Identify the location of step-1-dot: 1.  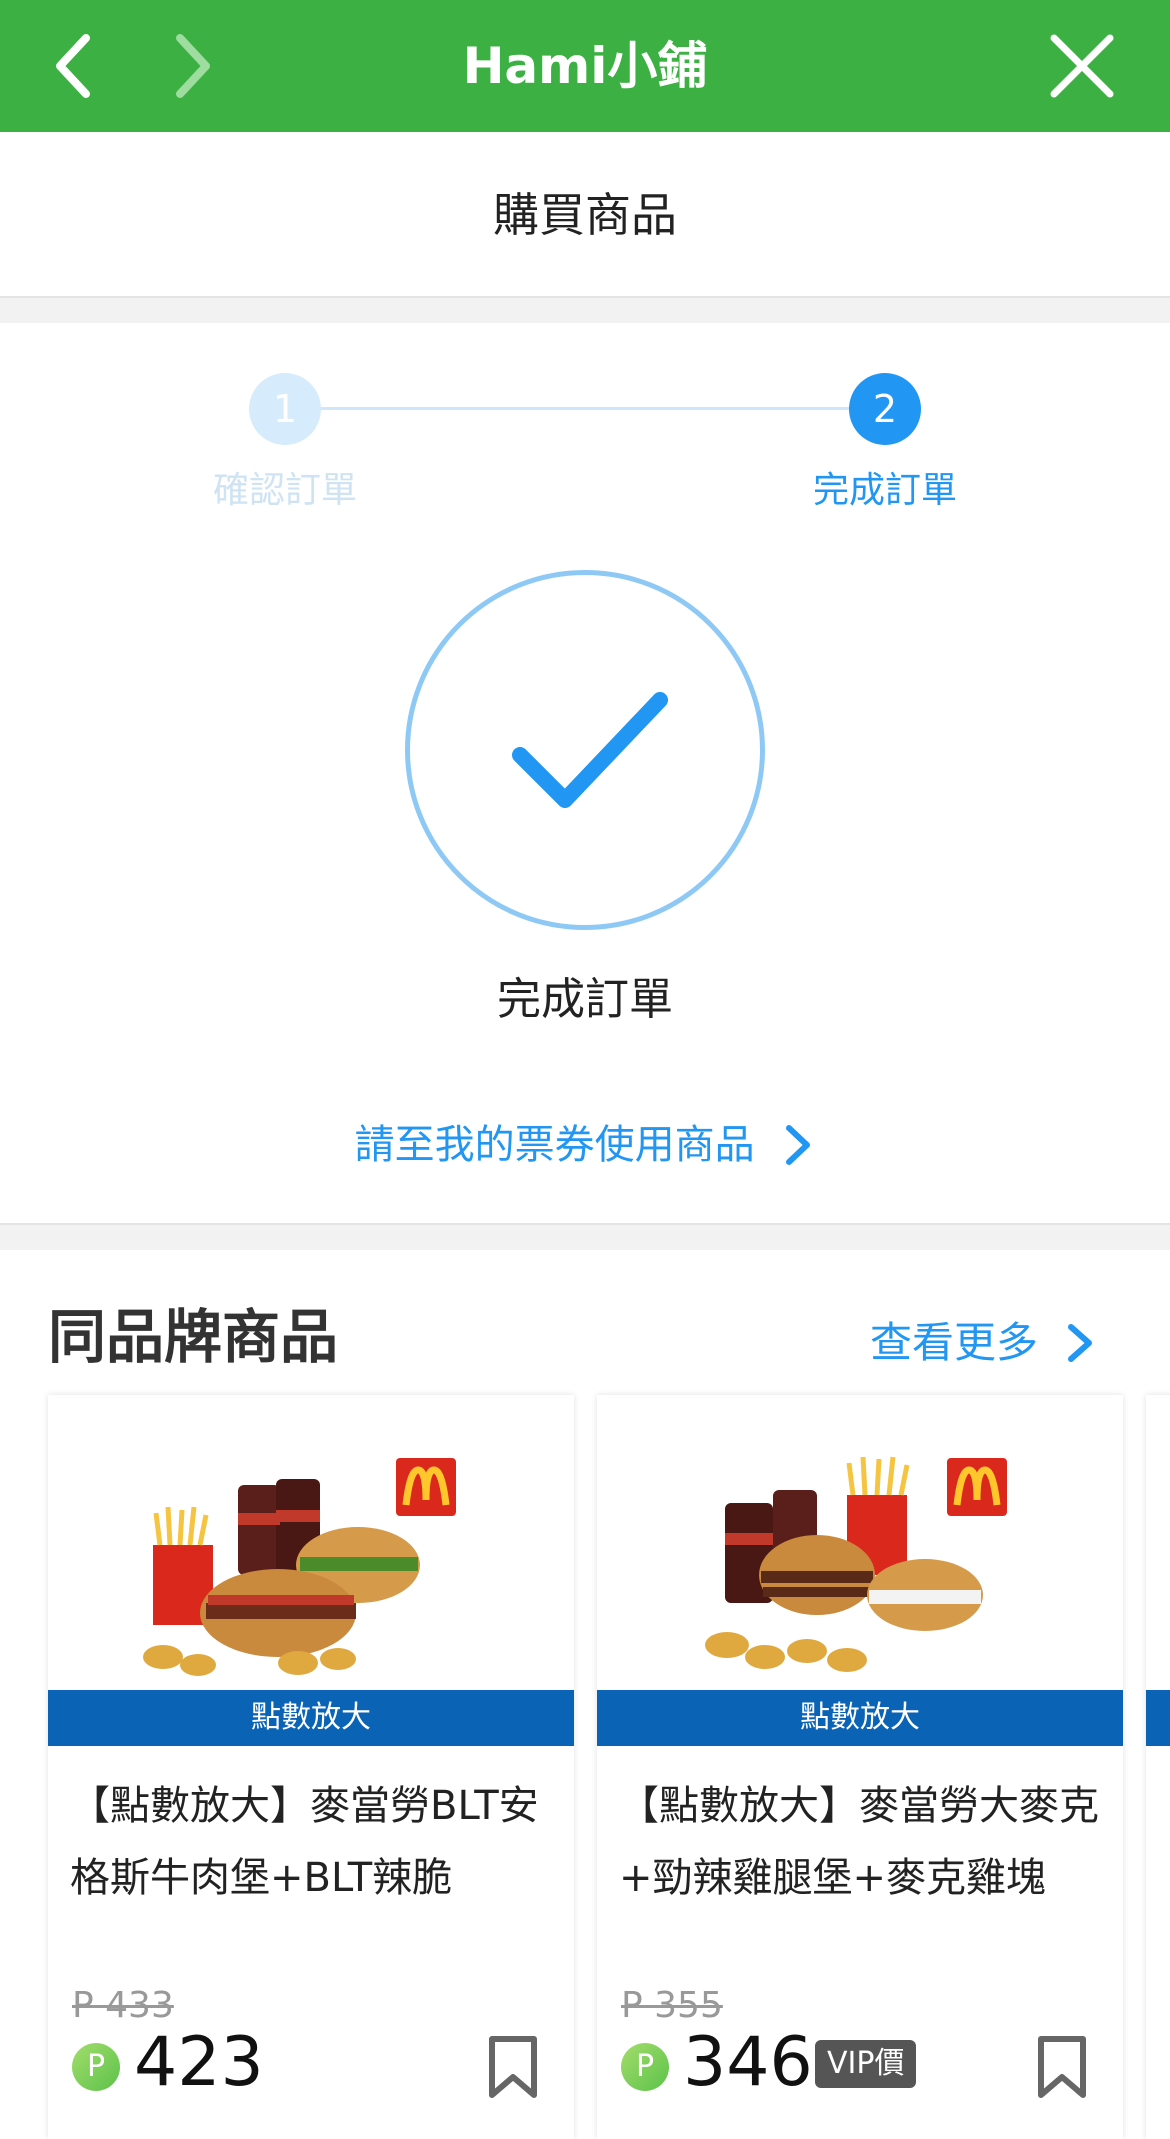
(285, 409).